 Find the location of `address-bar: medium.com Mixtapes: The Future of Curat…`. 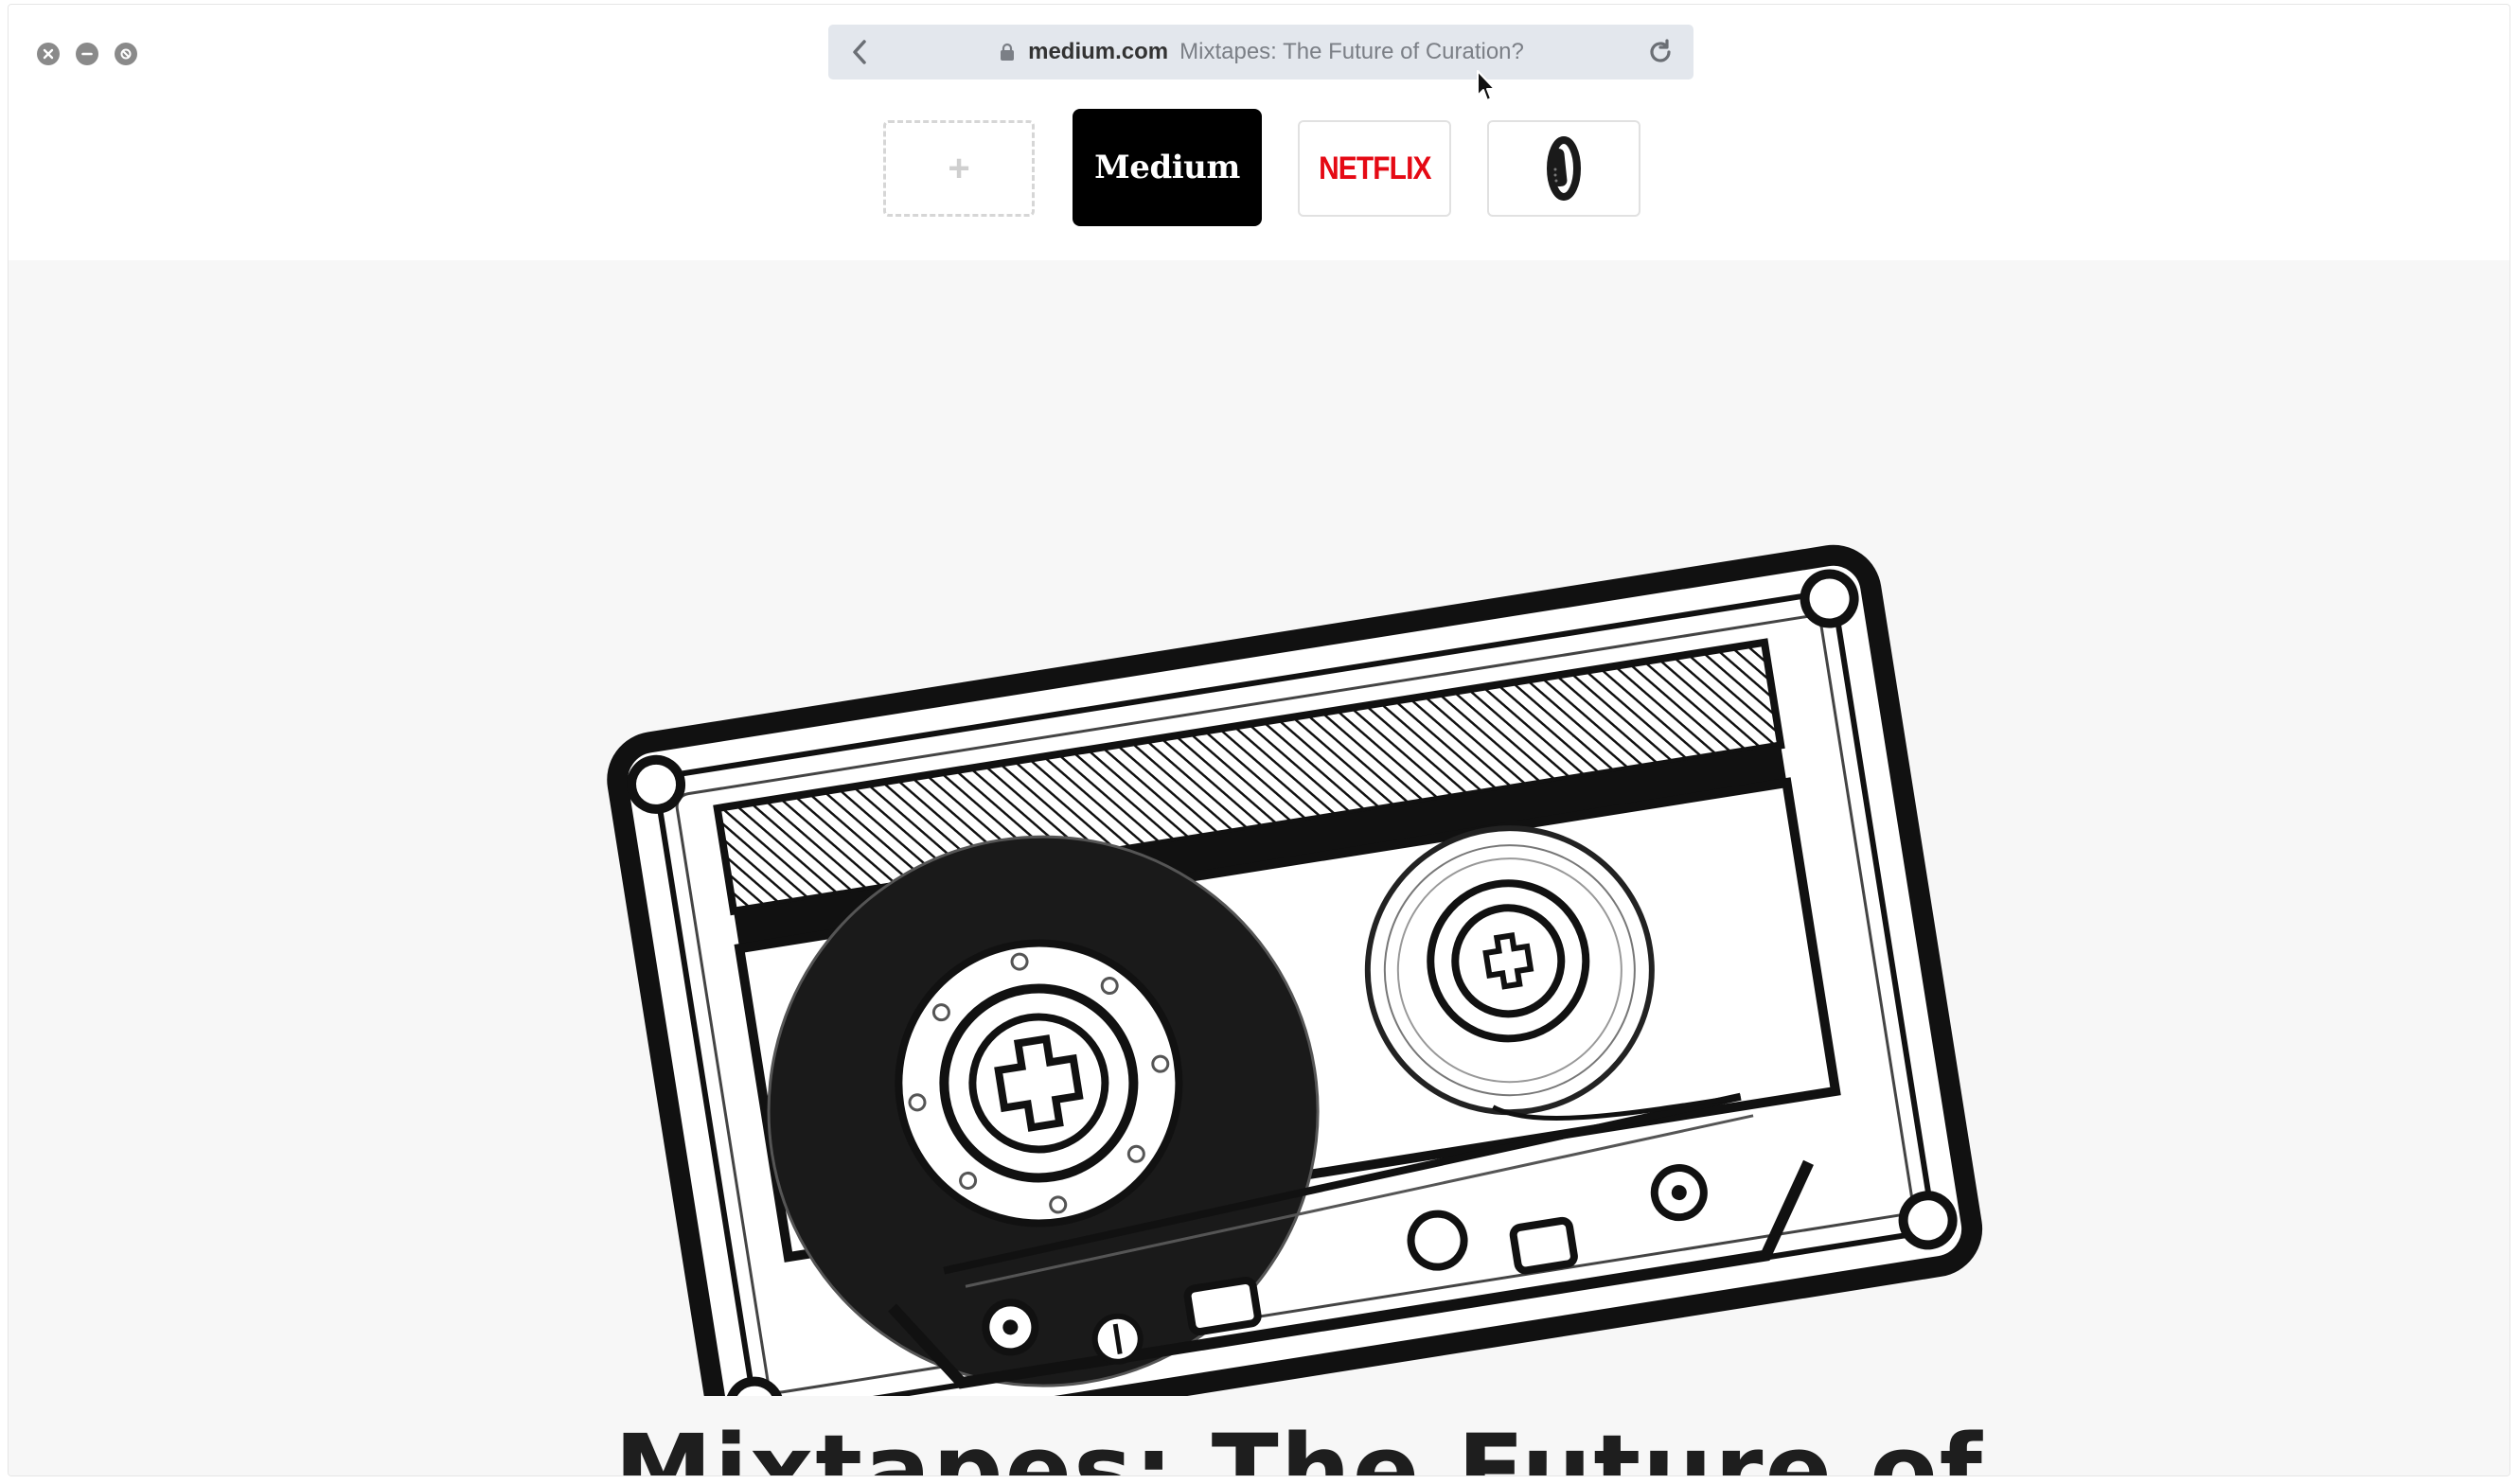

address-bar: medium.com Mixtapes: The Future of Curat… is located at coordinates (1260, 52).